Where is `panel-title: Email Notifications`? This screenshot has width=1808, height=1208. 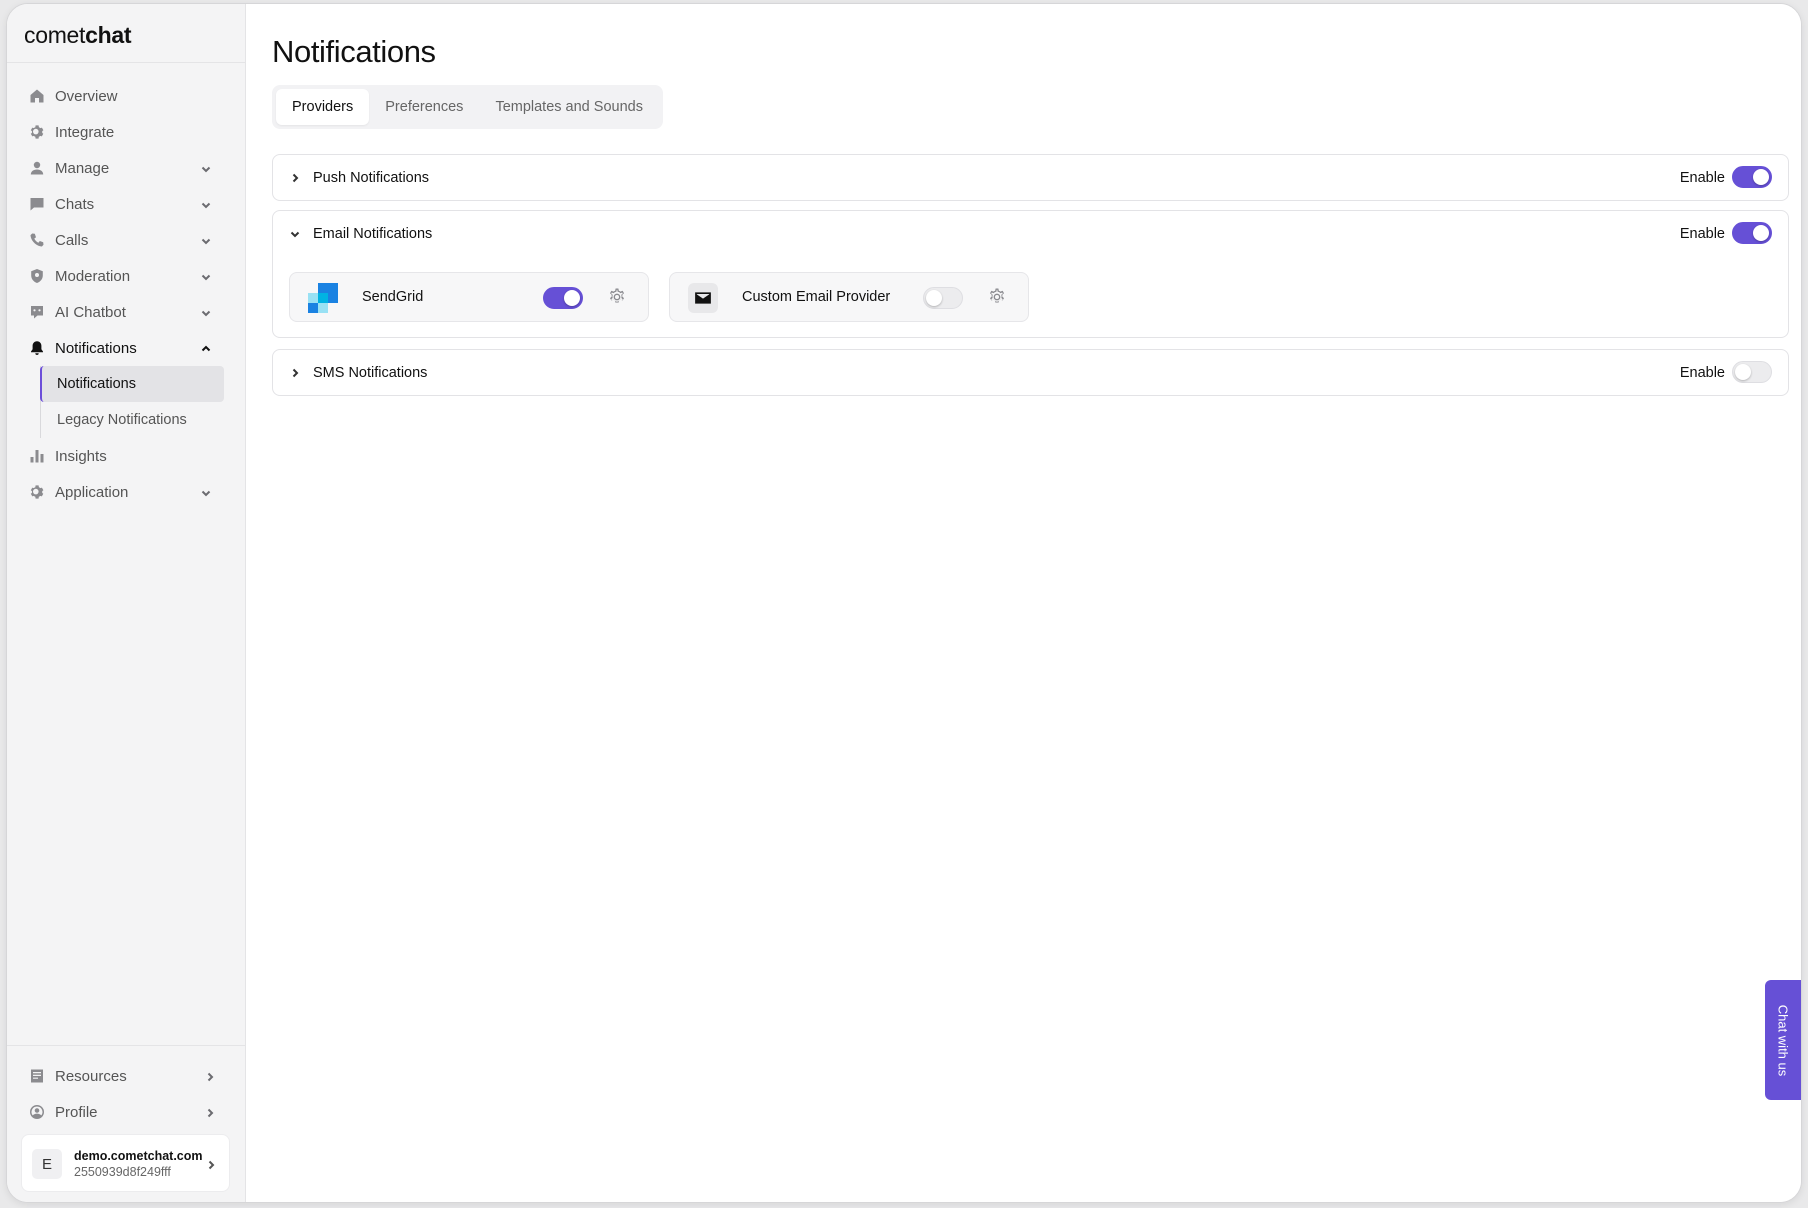 panel-title: Email Notifications is located at coordinates (373, 233).